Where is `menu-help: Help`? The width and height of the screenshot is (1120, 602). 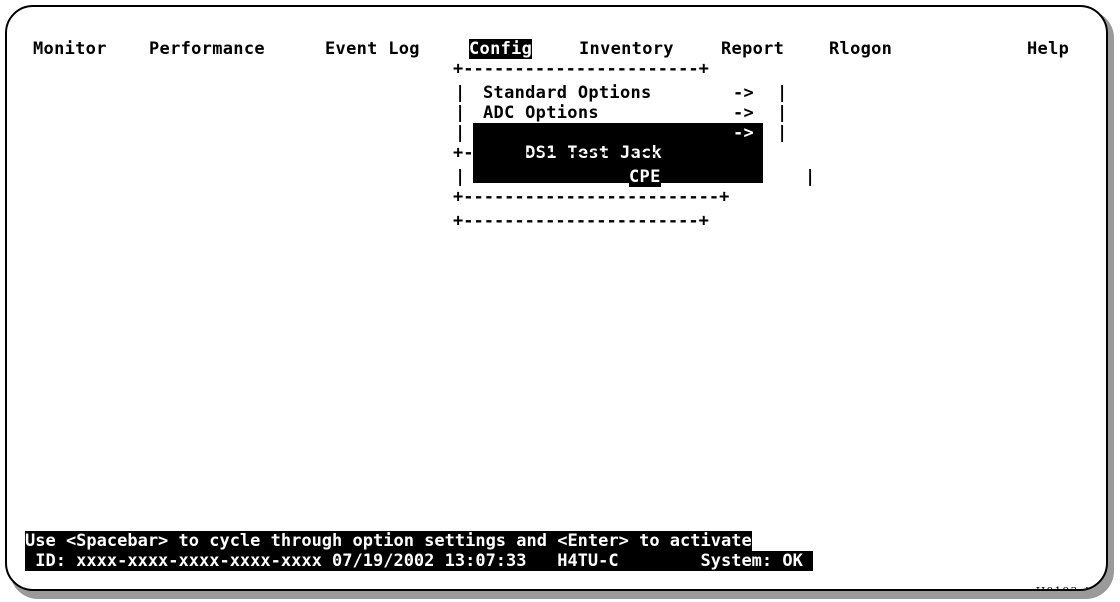
menu-help: Help is located at coordinates (1048, 49).